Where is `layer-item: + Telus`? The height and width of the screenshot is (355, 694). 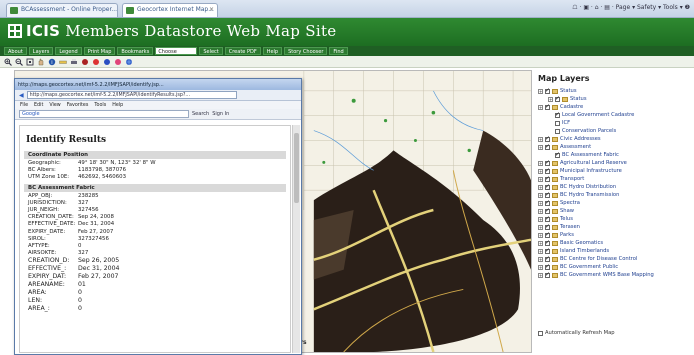 layer-item: + Telus is located at coordinates (614, 219).